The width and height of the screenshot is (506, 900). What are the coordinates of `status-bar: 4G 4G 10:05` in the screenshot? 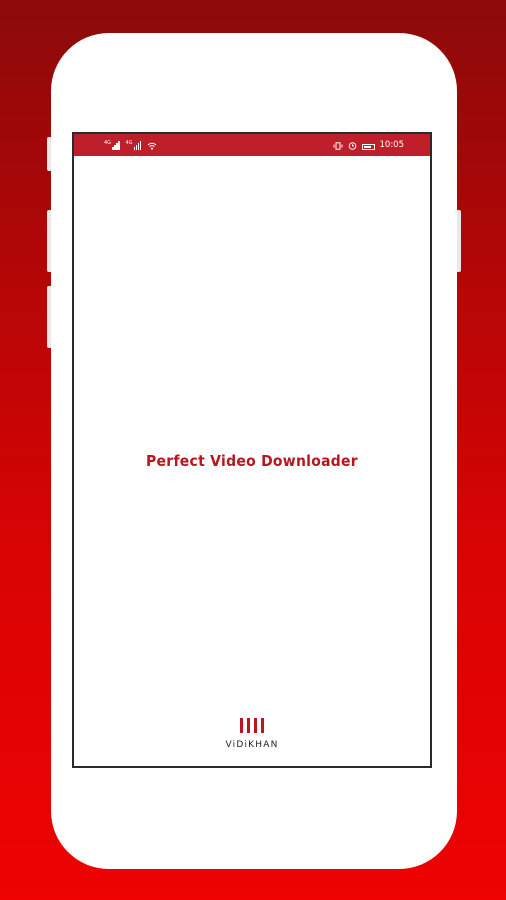 It's located at (252, 145).